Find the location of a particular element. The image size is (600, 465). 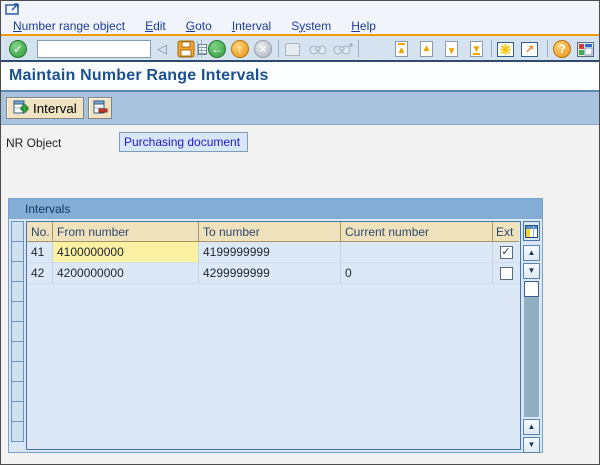

menu-system: System is located at coordinates (311, 26).